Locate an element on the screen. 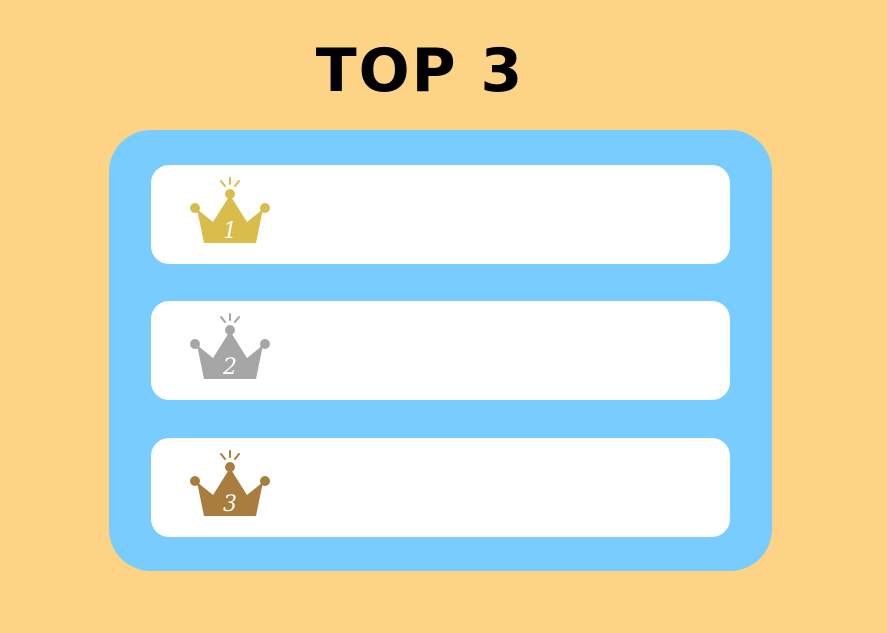 This screenshot has height=633, width=887. rank-row-1: 1 is located at coordinates (440, 214).